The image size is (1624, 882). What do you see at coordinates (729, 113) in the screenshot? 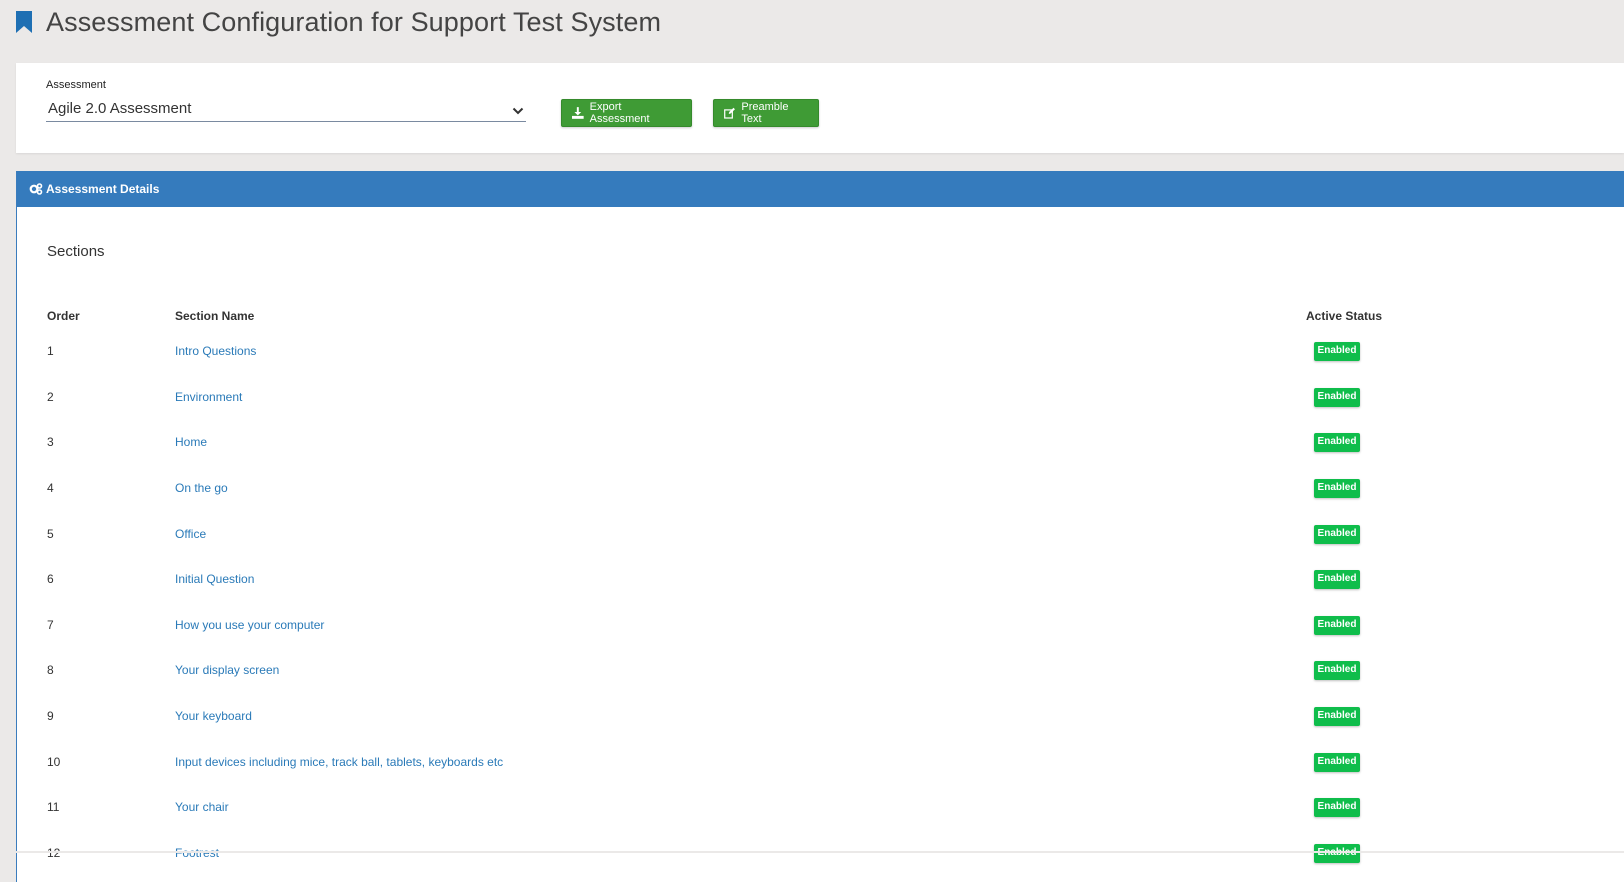
I see `edit-icon` at bounding box center [729, 113].